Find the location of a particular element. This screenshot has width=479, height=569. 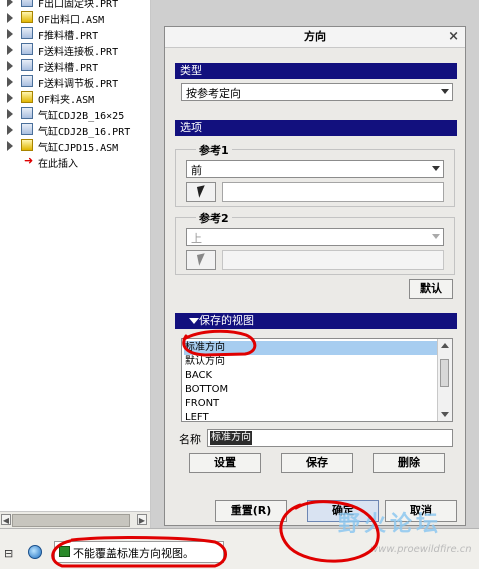

tree-item-label: F推料槽.PRT is located at coordinates (68, 36).